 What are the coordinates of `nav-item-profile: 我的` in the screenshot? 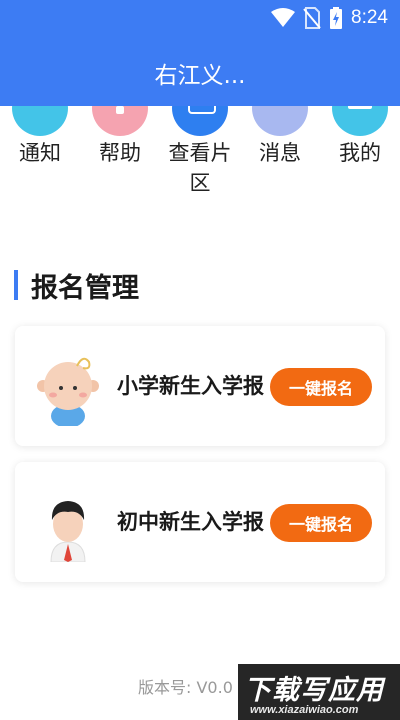 It's located at (360, 153).